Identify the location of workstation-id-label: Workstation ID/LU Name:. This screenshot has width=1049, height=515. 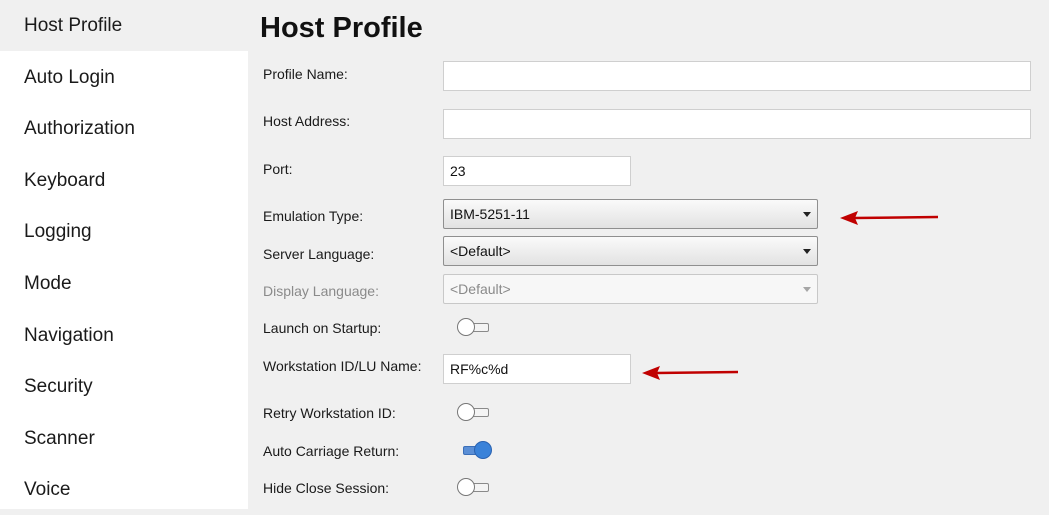
(342, 366).